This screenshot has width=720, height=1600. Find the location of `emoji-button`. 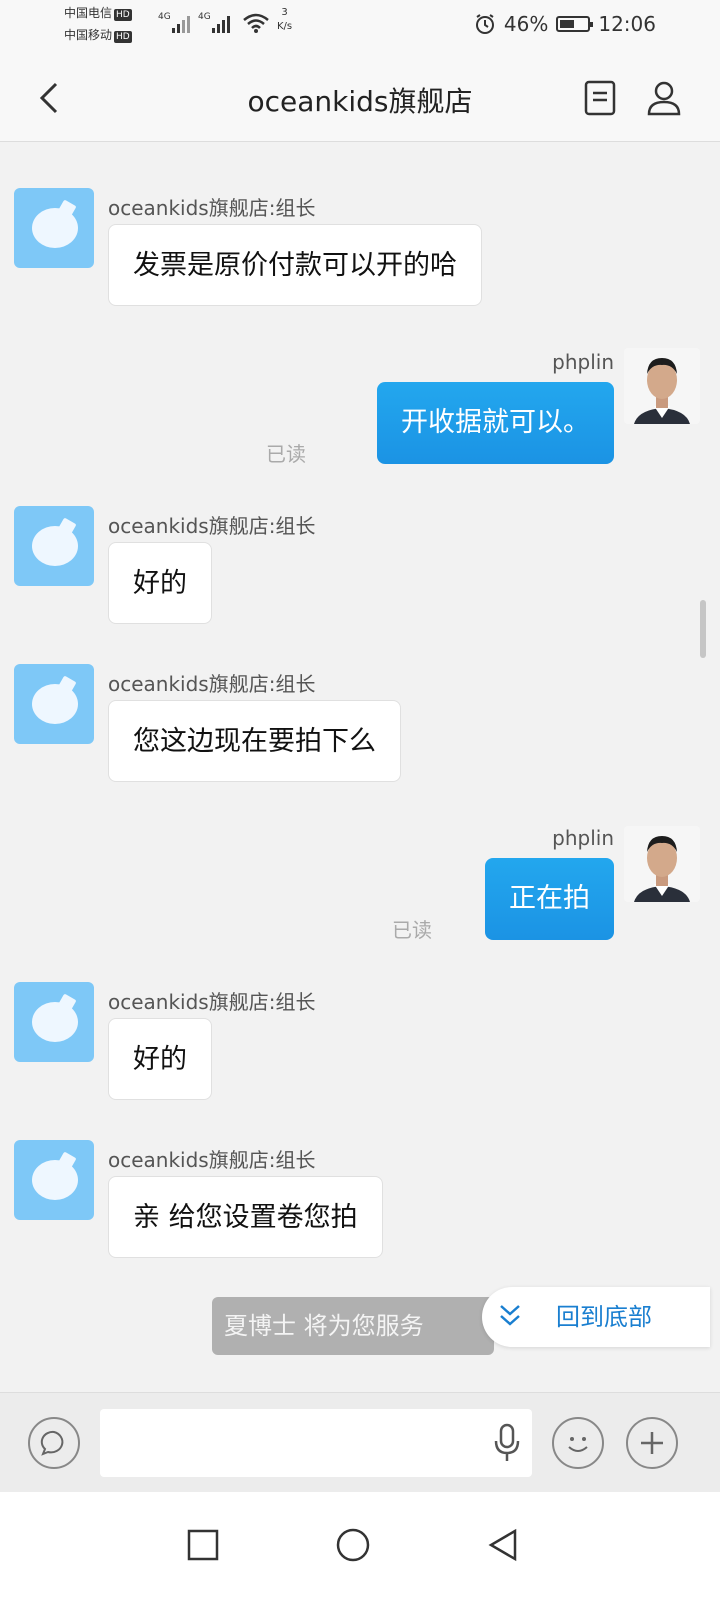

emoji-button is located at coordinates (578, 1443).